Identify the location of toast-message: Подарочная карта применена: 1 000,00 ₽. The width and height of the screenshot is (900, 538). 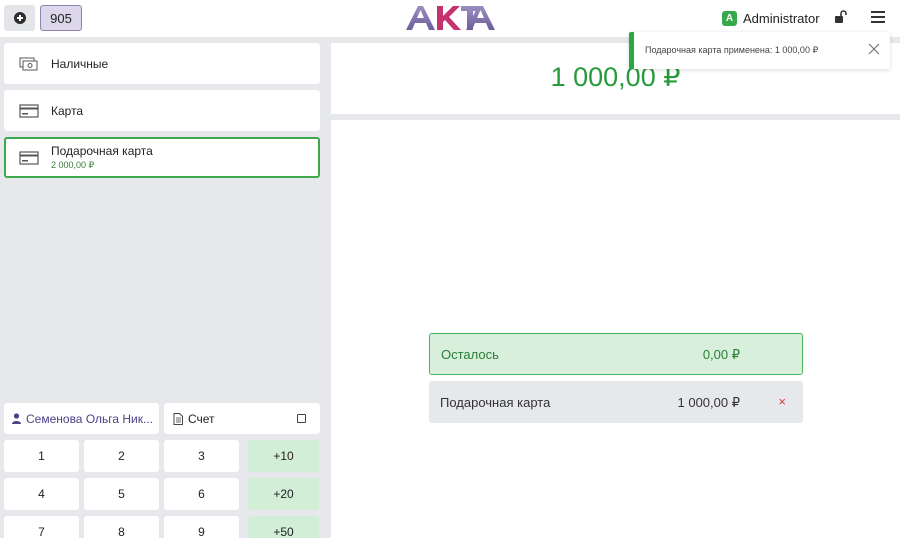
(732, 50).